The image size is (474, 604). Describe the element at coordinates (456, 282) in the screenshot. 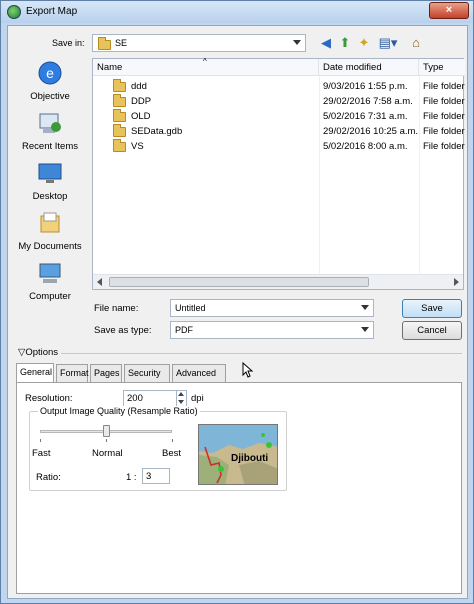

I see `scroll-right-icon` at that location.